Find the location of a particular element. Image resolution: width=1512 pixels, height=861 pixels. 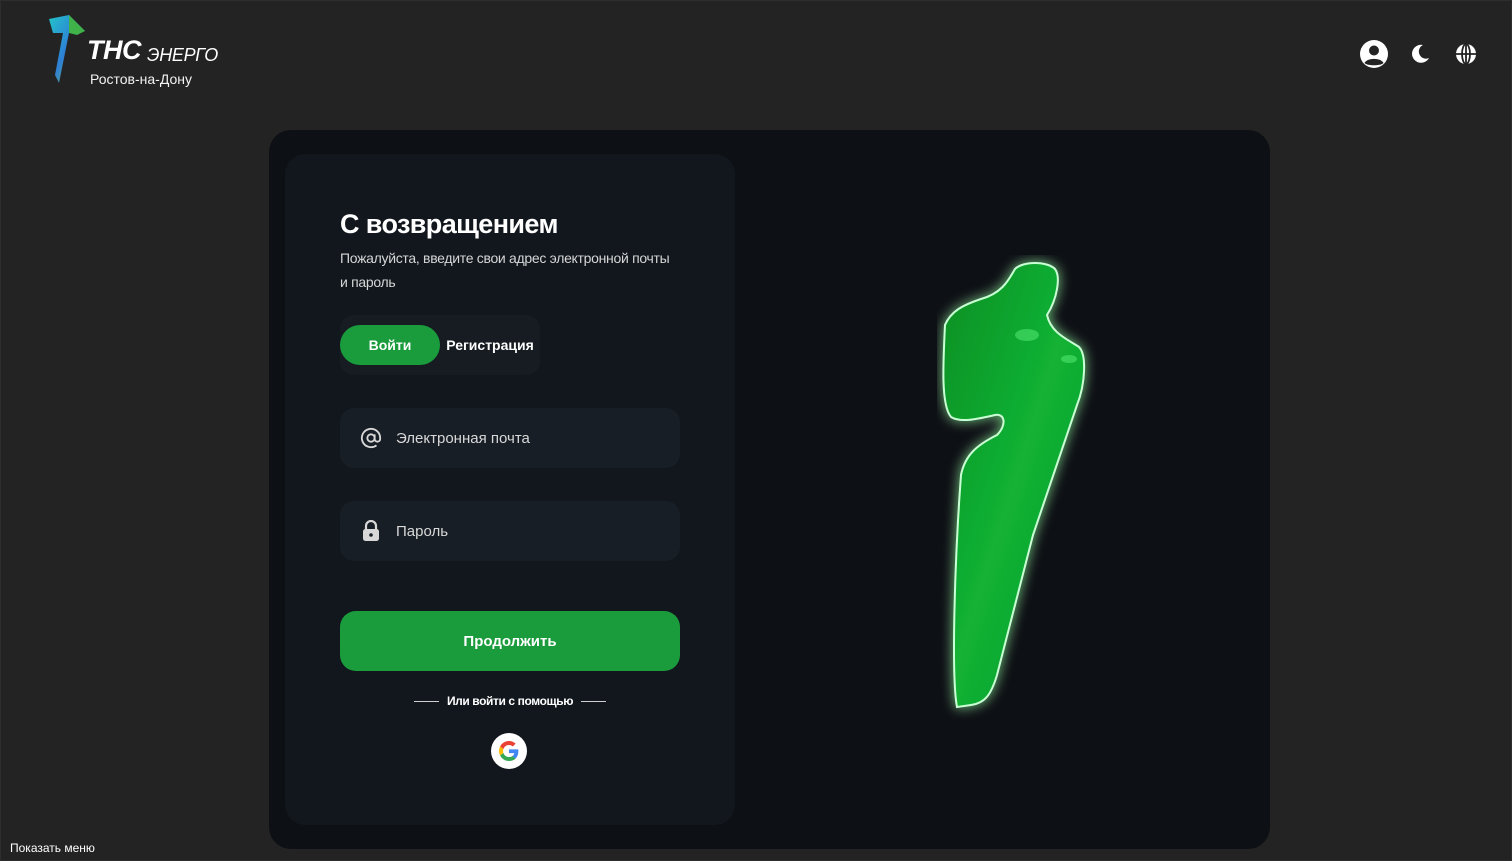

page-title: С возвращением is located at coordinates (449, 224).